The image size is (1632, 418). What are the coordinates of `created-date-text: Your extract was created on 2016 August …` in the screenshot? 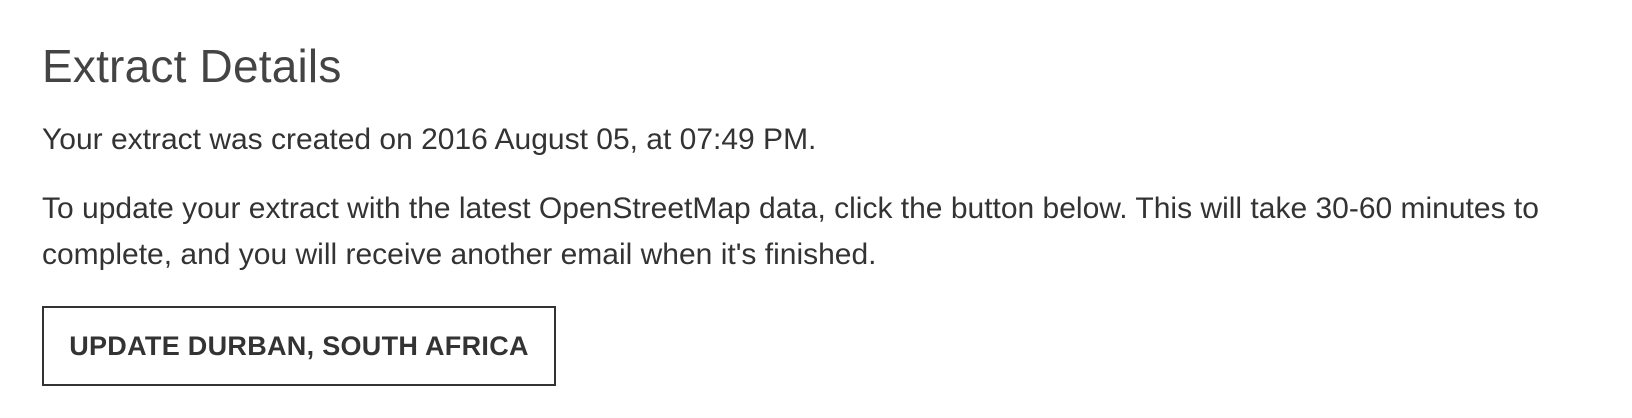 It's located at (429, 139).